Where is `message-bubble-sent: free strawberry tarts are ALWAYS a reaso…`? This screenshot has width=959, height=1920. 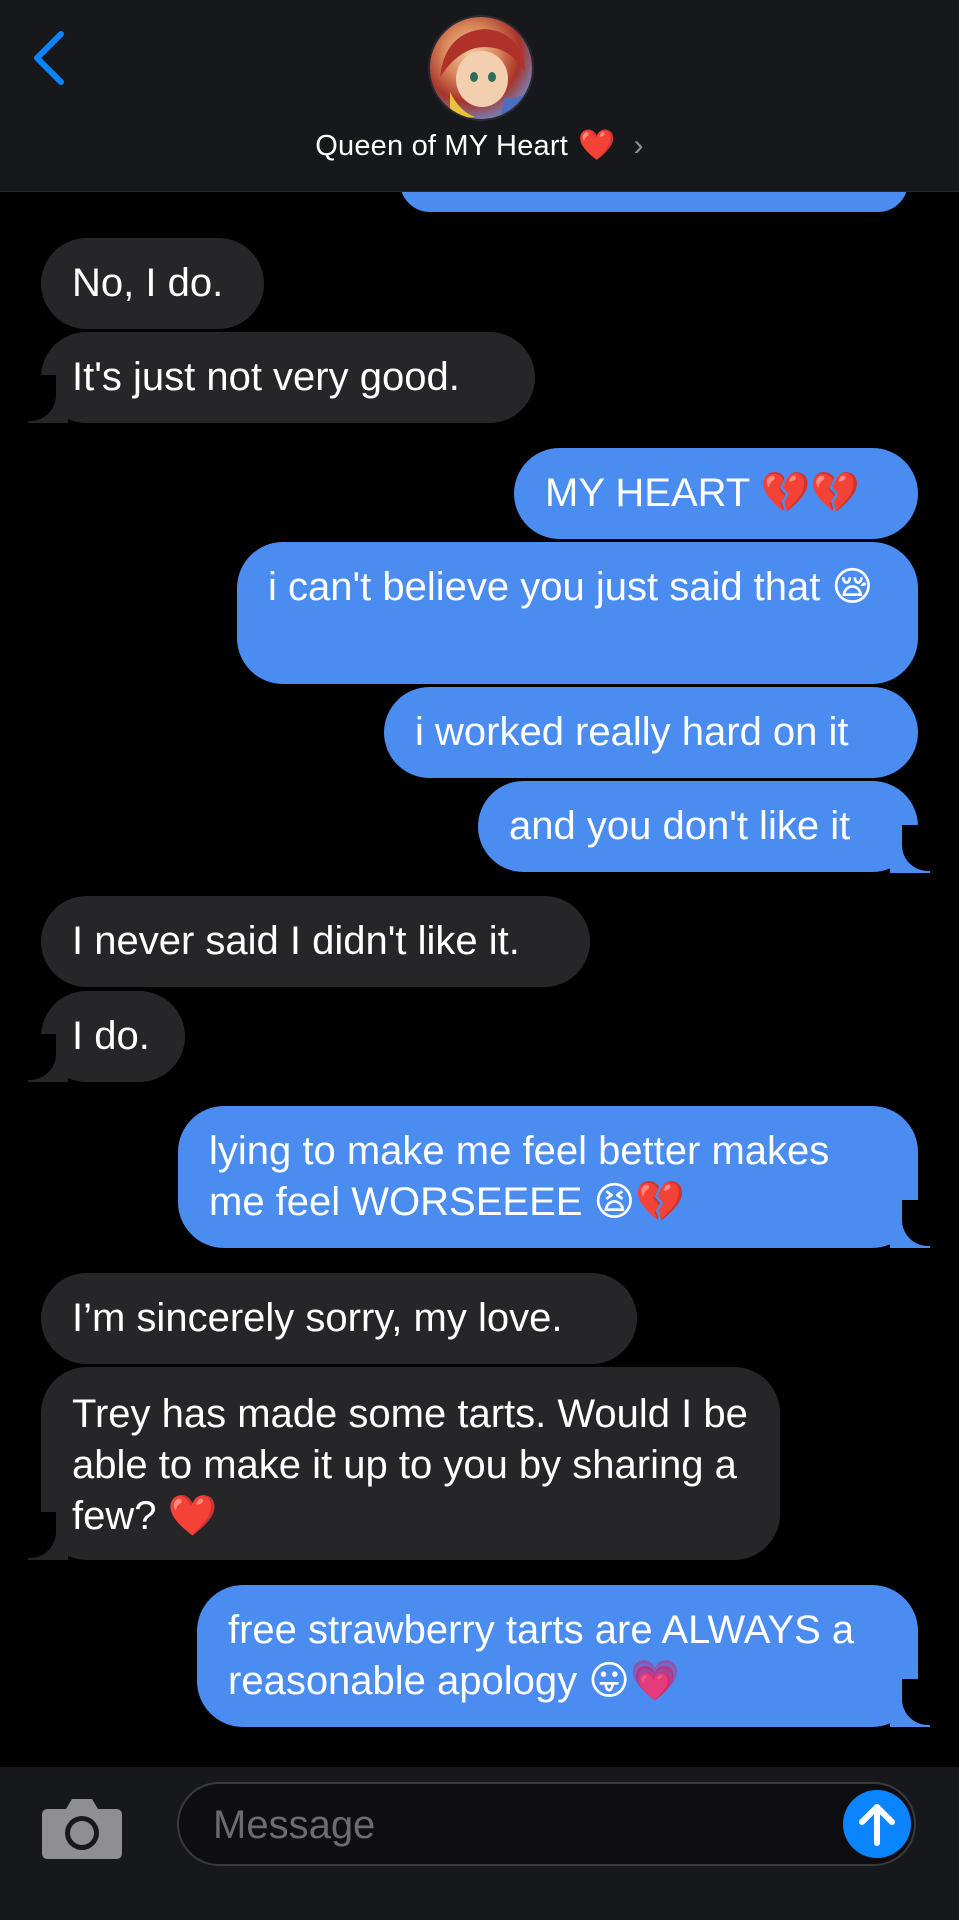 message-bubble-sent: free strawberry tarts are ALWAYS a reaso… is located at coordinates (557, 1656).